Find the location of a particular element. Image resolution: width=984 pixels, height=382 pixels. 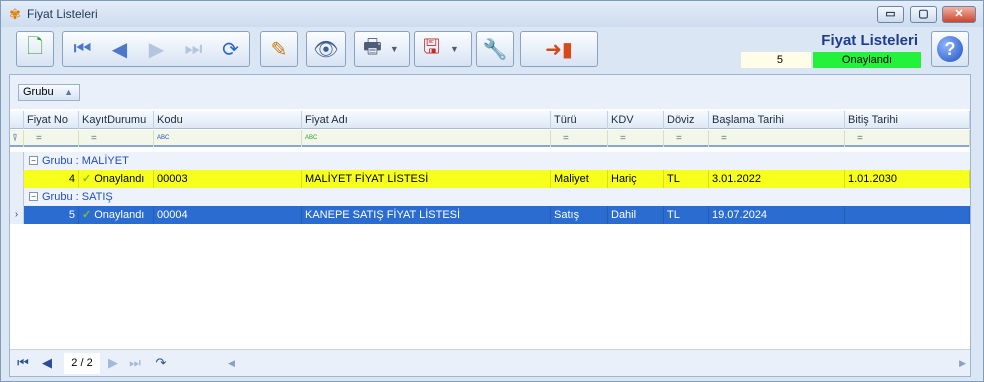

edit-pencil-icon: ✎ is located at coordinates (279, 49).